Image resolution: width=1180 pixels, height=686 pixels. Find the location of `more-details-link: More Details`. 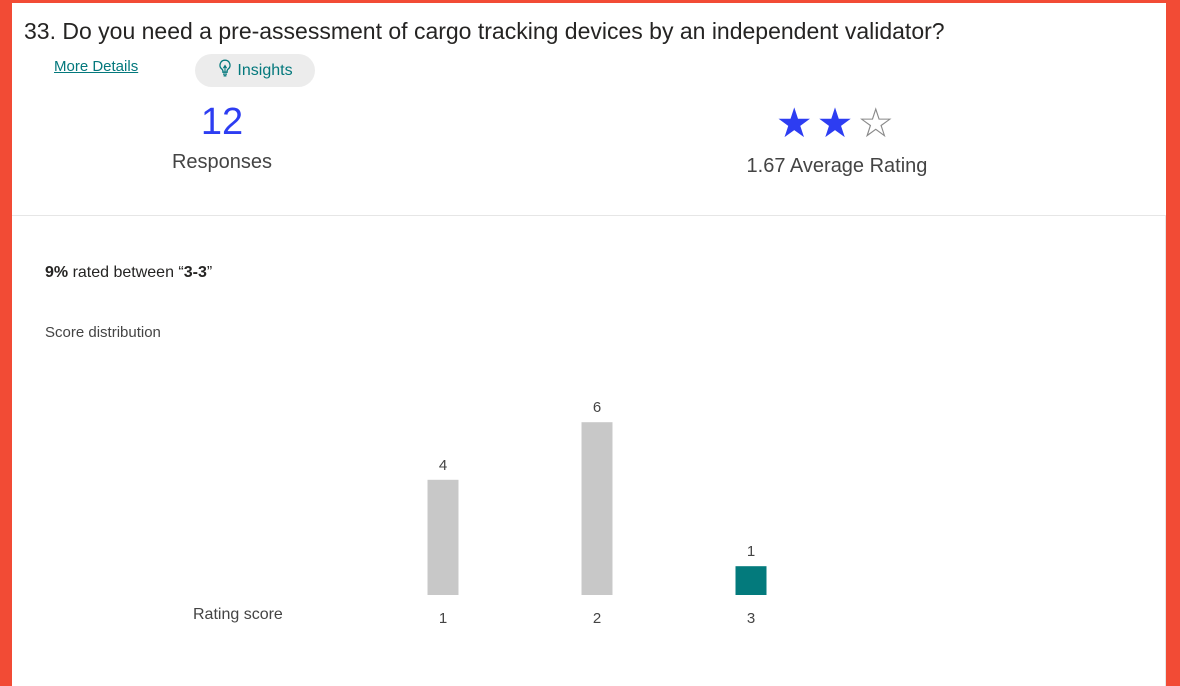

more-details-link: More Details is located at coordinates (96, 66).